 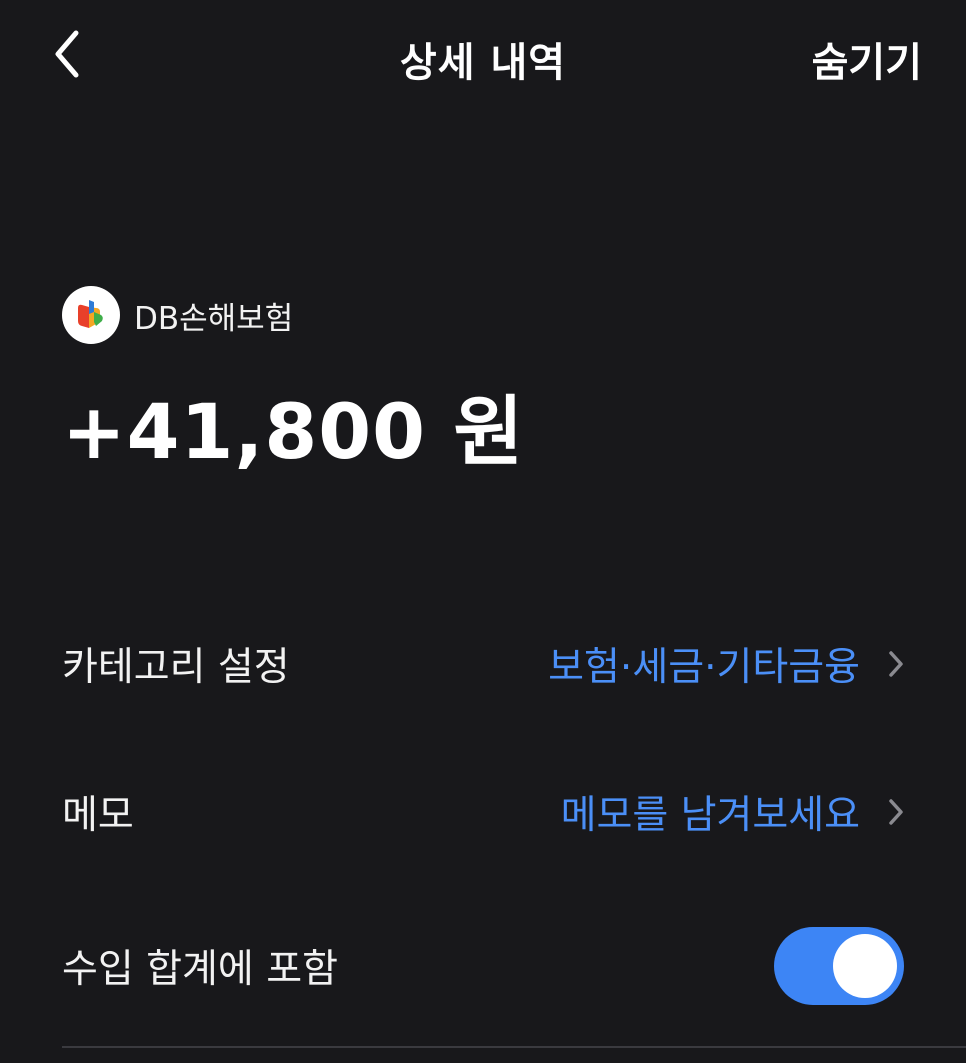 I want to click on memo-placeholder: 메모를 남겨보세요, so click(x=710, y=815).